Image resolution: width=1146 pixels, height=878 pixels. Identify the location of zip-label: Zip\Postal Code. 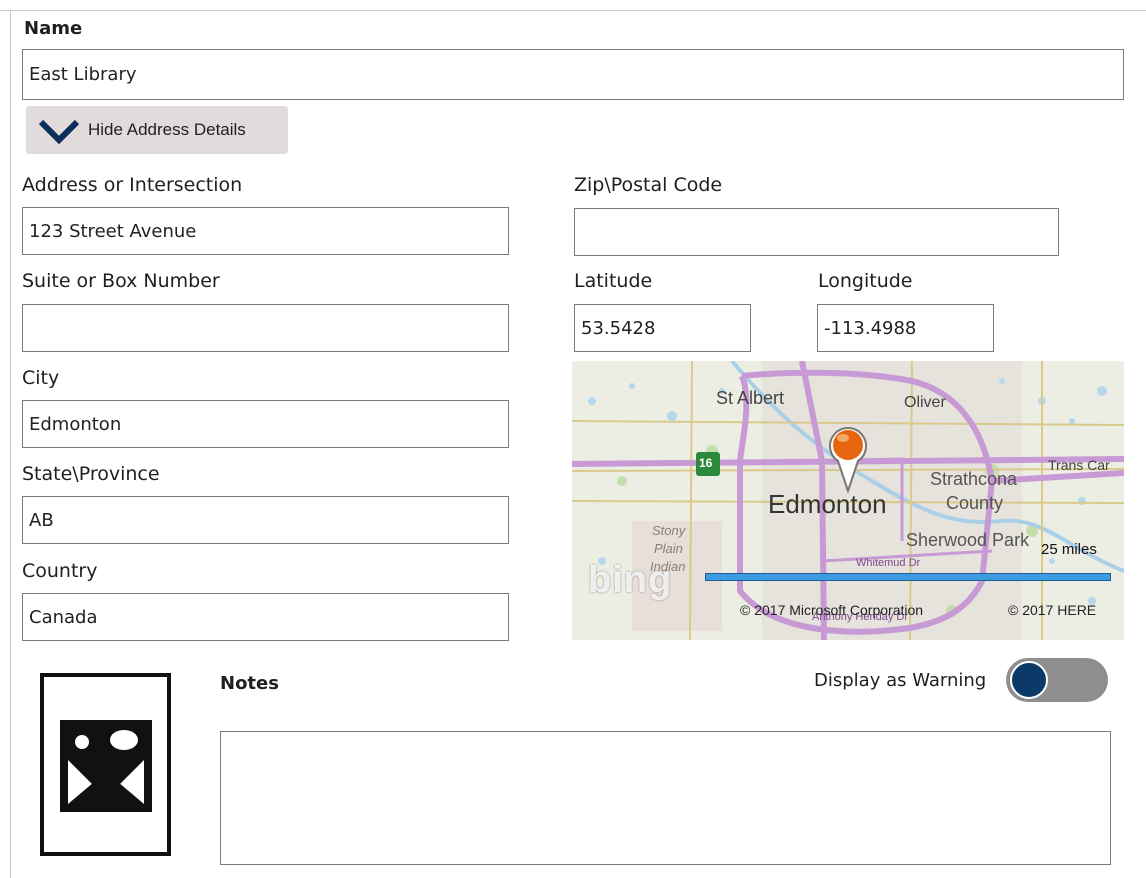
(648, 185).